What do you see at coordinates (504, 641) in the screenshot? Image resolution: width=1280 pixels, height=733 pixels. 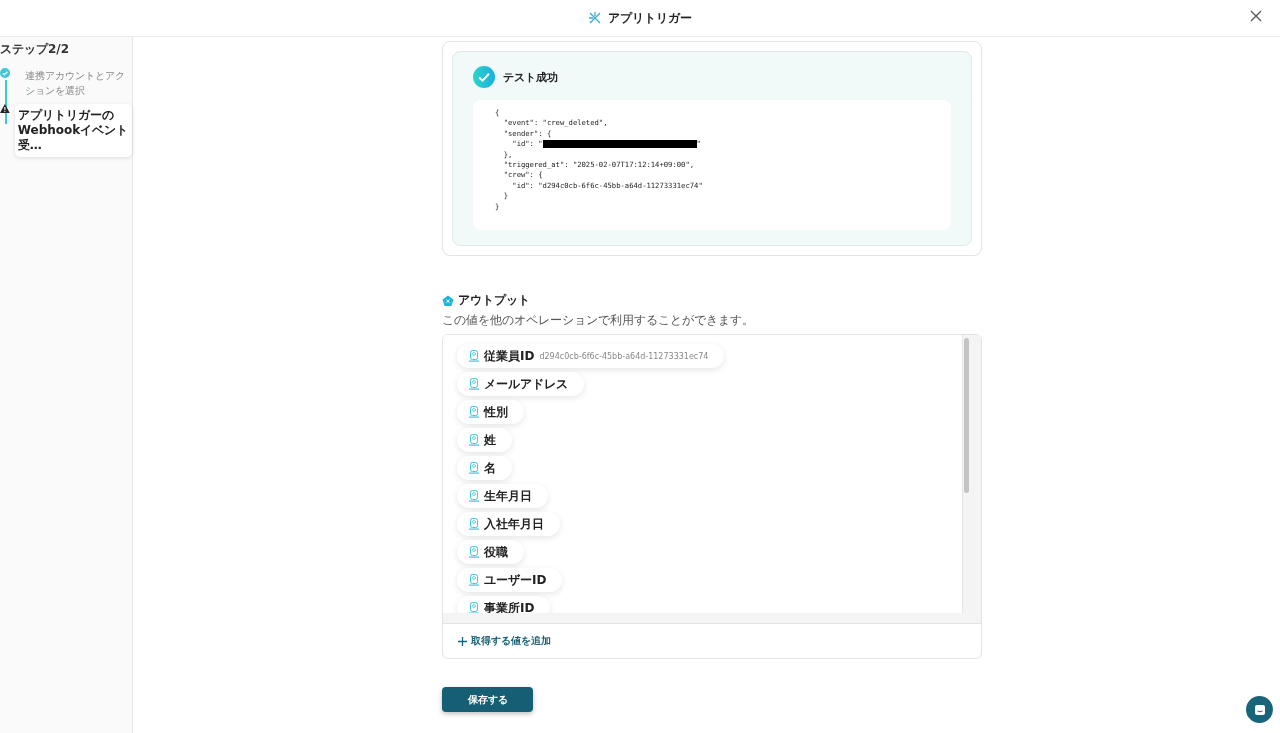 I see `add-value-button: 取得する値を追加` at bounding box center [504, 641].